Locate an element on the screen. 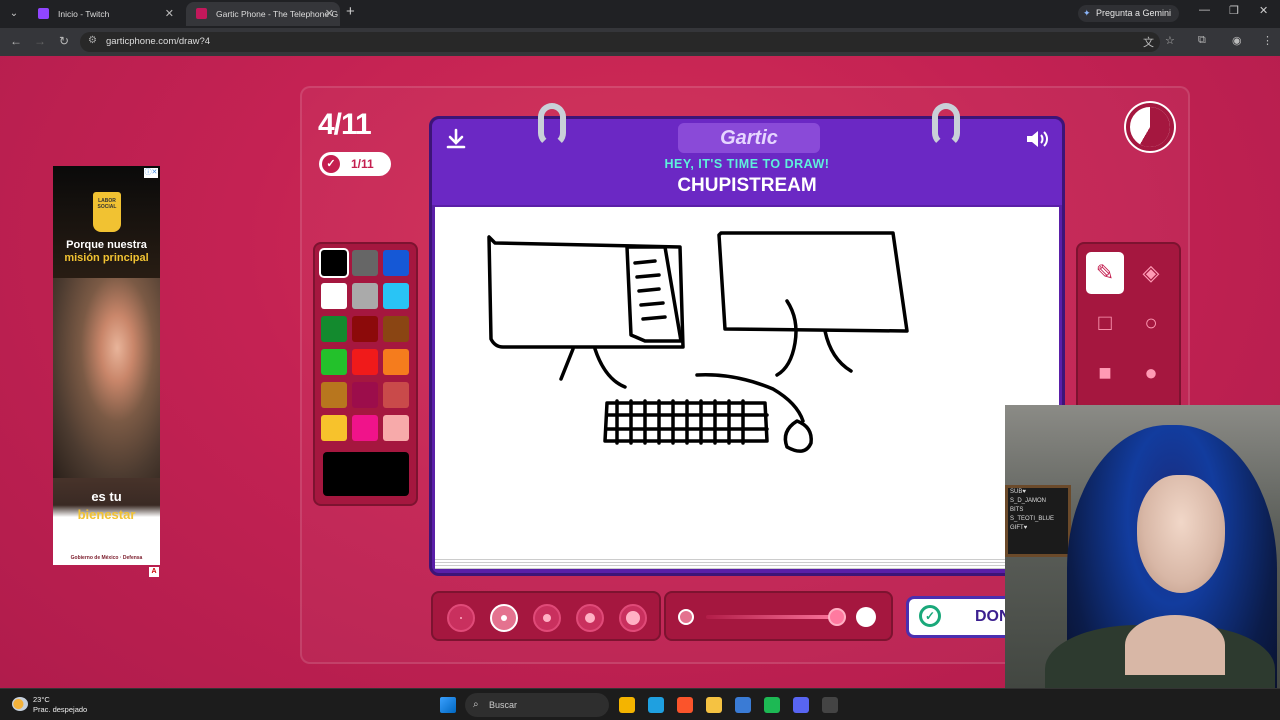 This screenshot has width=1280, height=720. search-label: Buscar is located at coordinates (503, 705).